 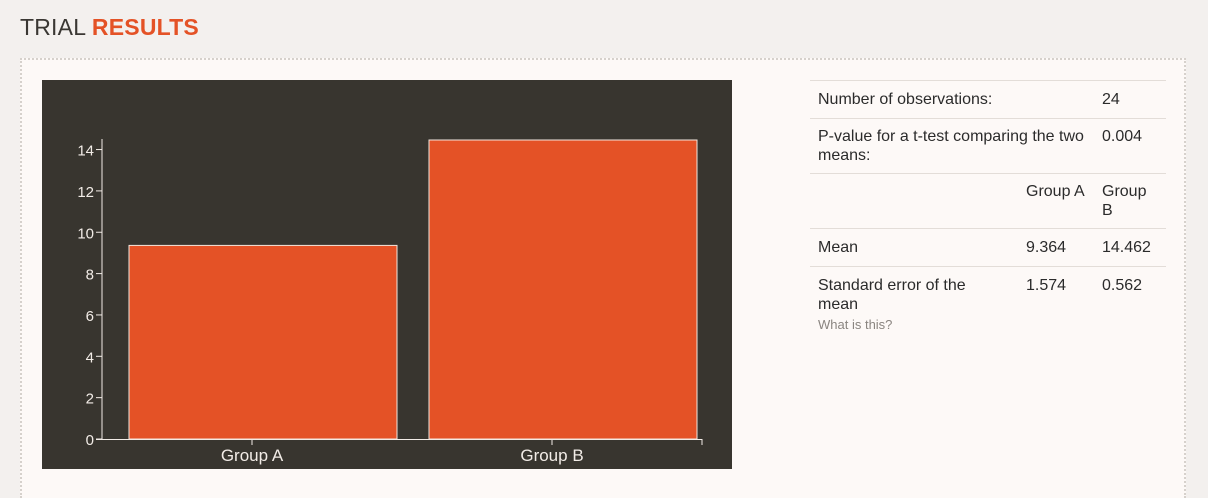 I want to click on mean-label: Mean, so click(x=838, y=247).